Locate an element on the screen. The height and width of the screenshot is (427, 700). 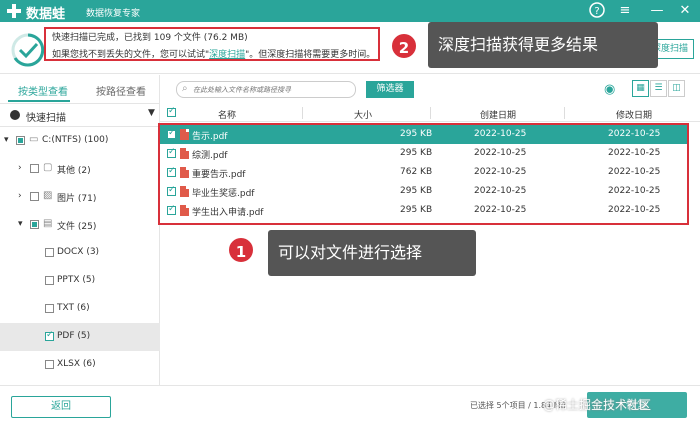
tree-item-pptx: PPTX (5) is located at coordinates (80, 281).